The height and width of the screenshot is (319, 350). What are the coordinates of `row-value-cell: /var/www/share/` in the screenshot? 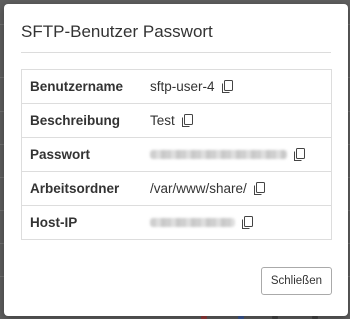 It's located at (240, 188).